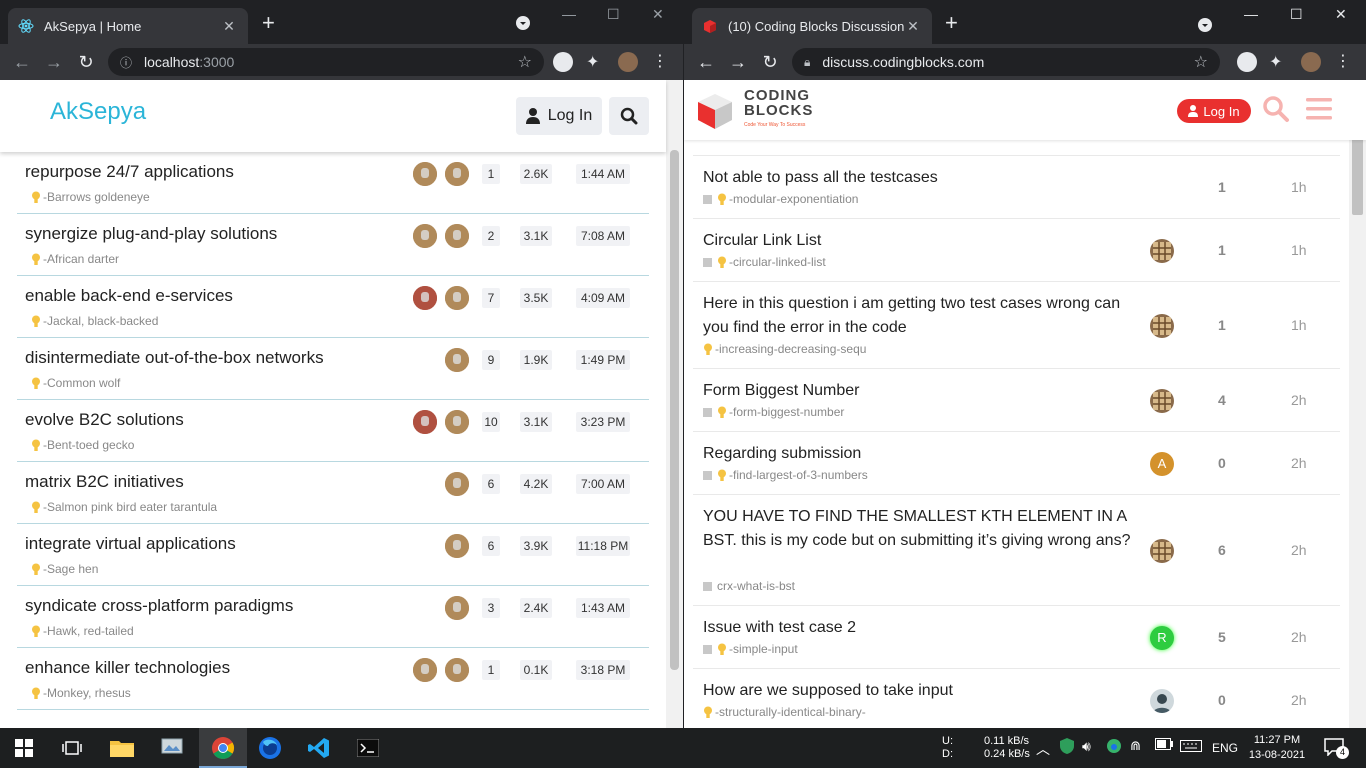 The height and width of the screenshot is (768, 1366). Describe the element at coordinates (319, 748) in the screenshot. I see `vscode-button` at that location.